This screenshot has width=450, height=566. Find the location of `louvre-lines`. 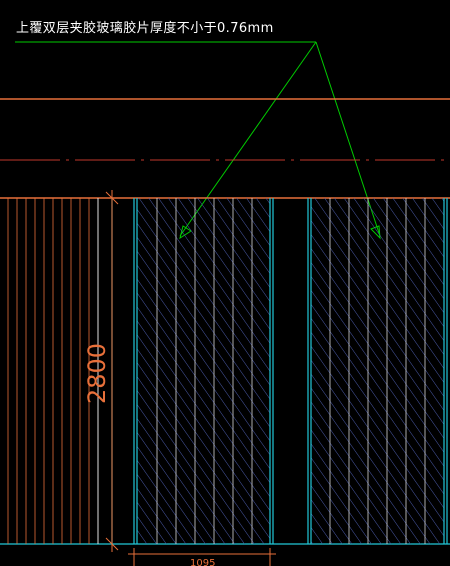

louvre-lines is located at coordinates (48, 371).